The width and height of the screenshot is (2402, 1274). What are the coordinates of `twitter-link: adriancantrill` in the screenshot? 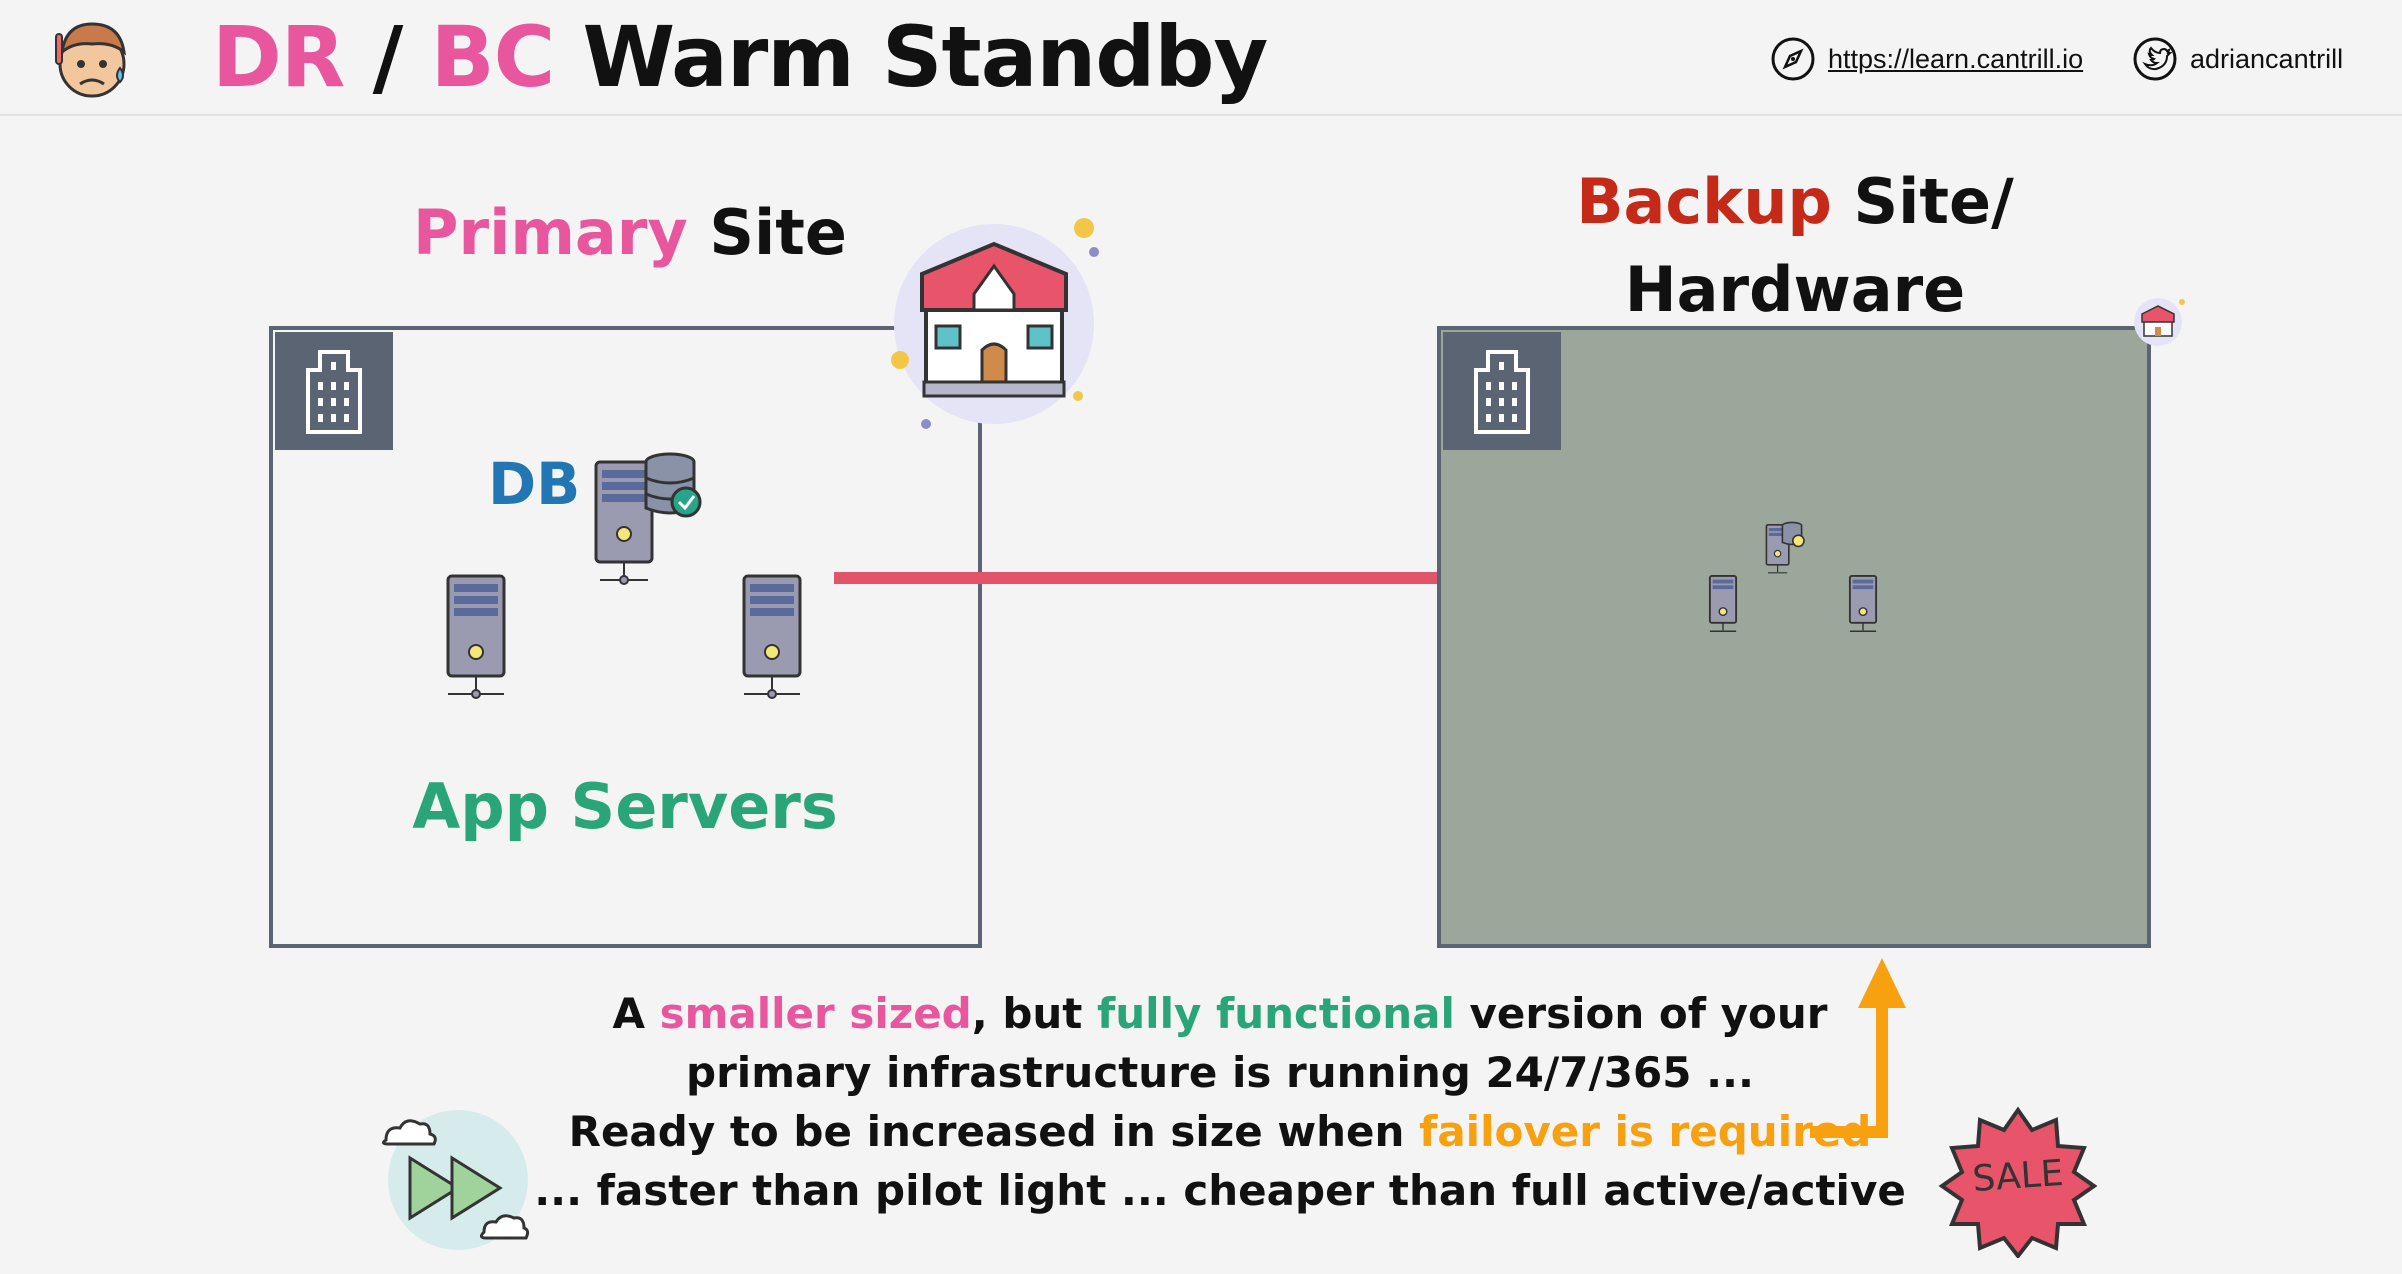 It's located at (2237, 59).